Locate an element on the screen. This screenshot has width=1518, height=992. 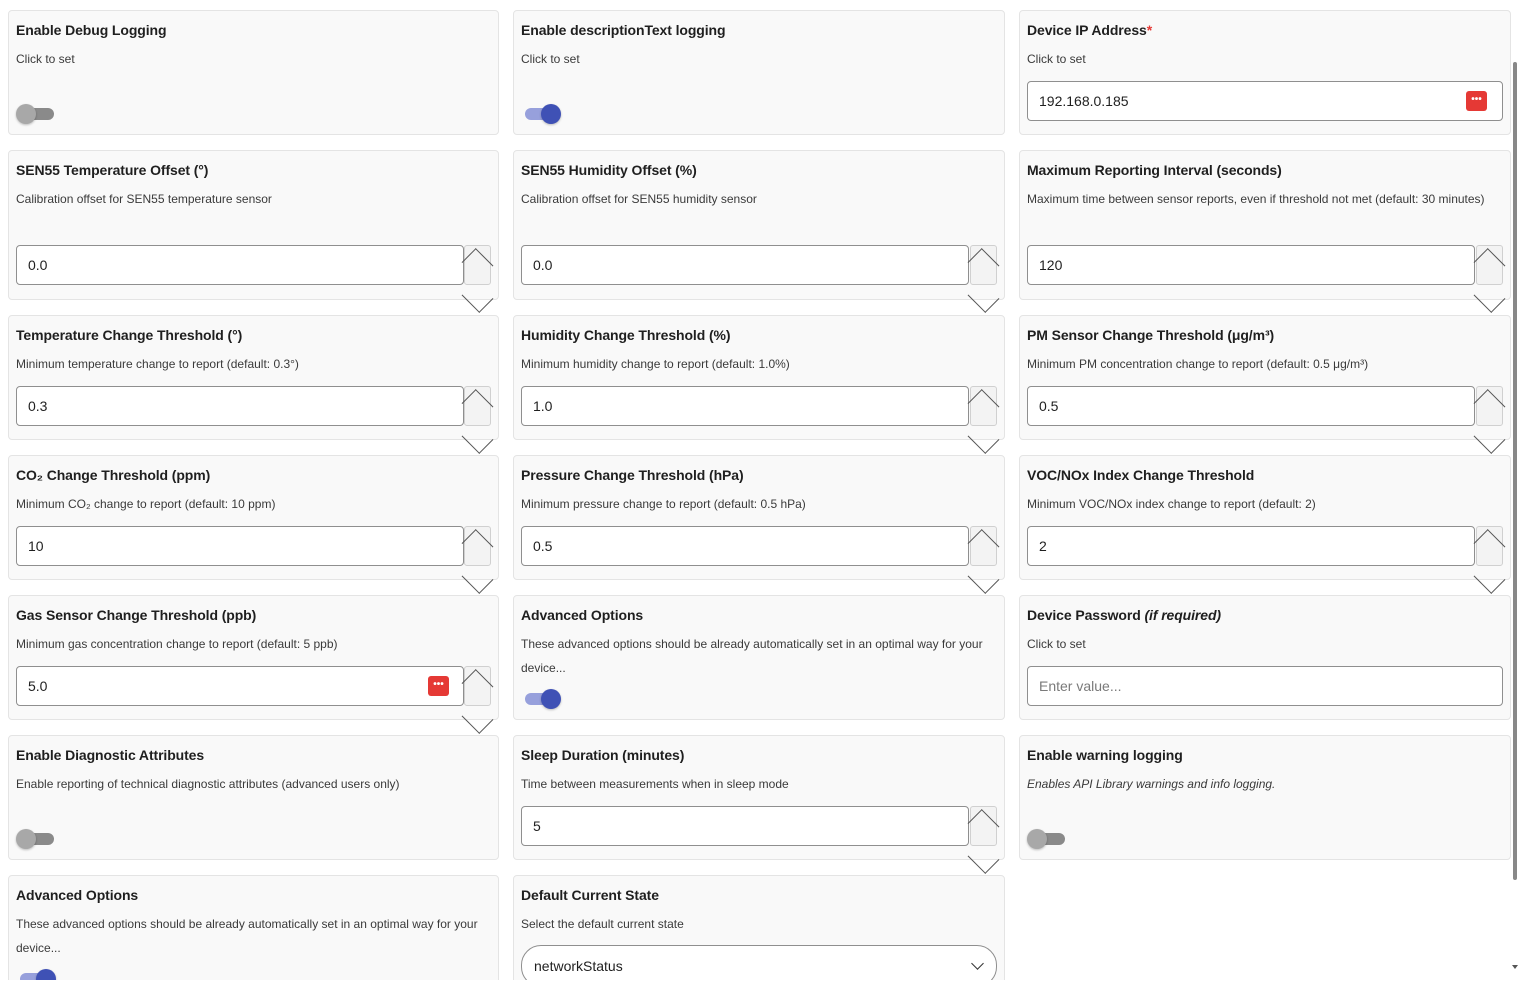
pressure-threshold-input: 0.5 is located at coordinates (745, 546).